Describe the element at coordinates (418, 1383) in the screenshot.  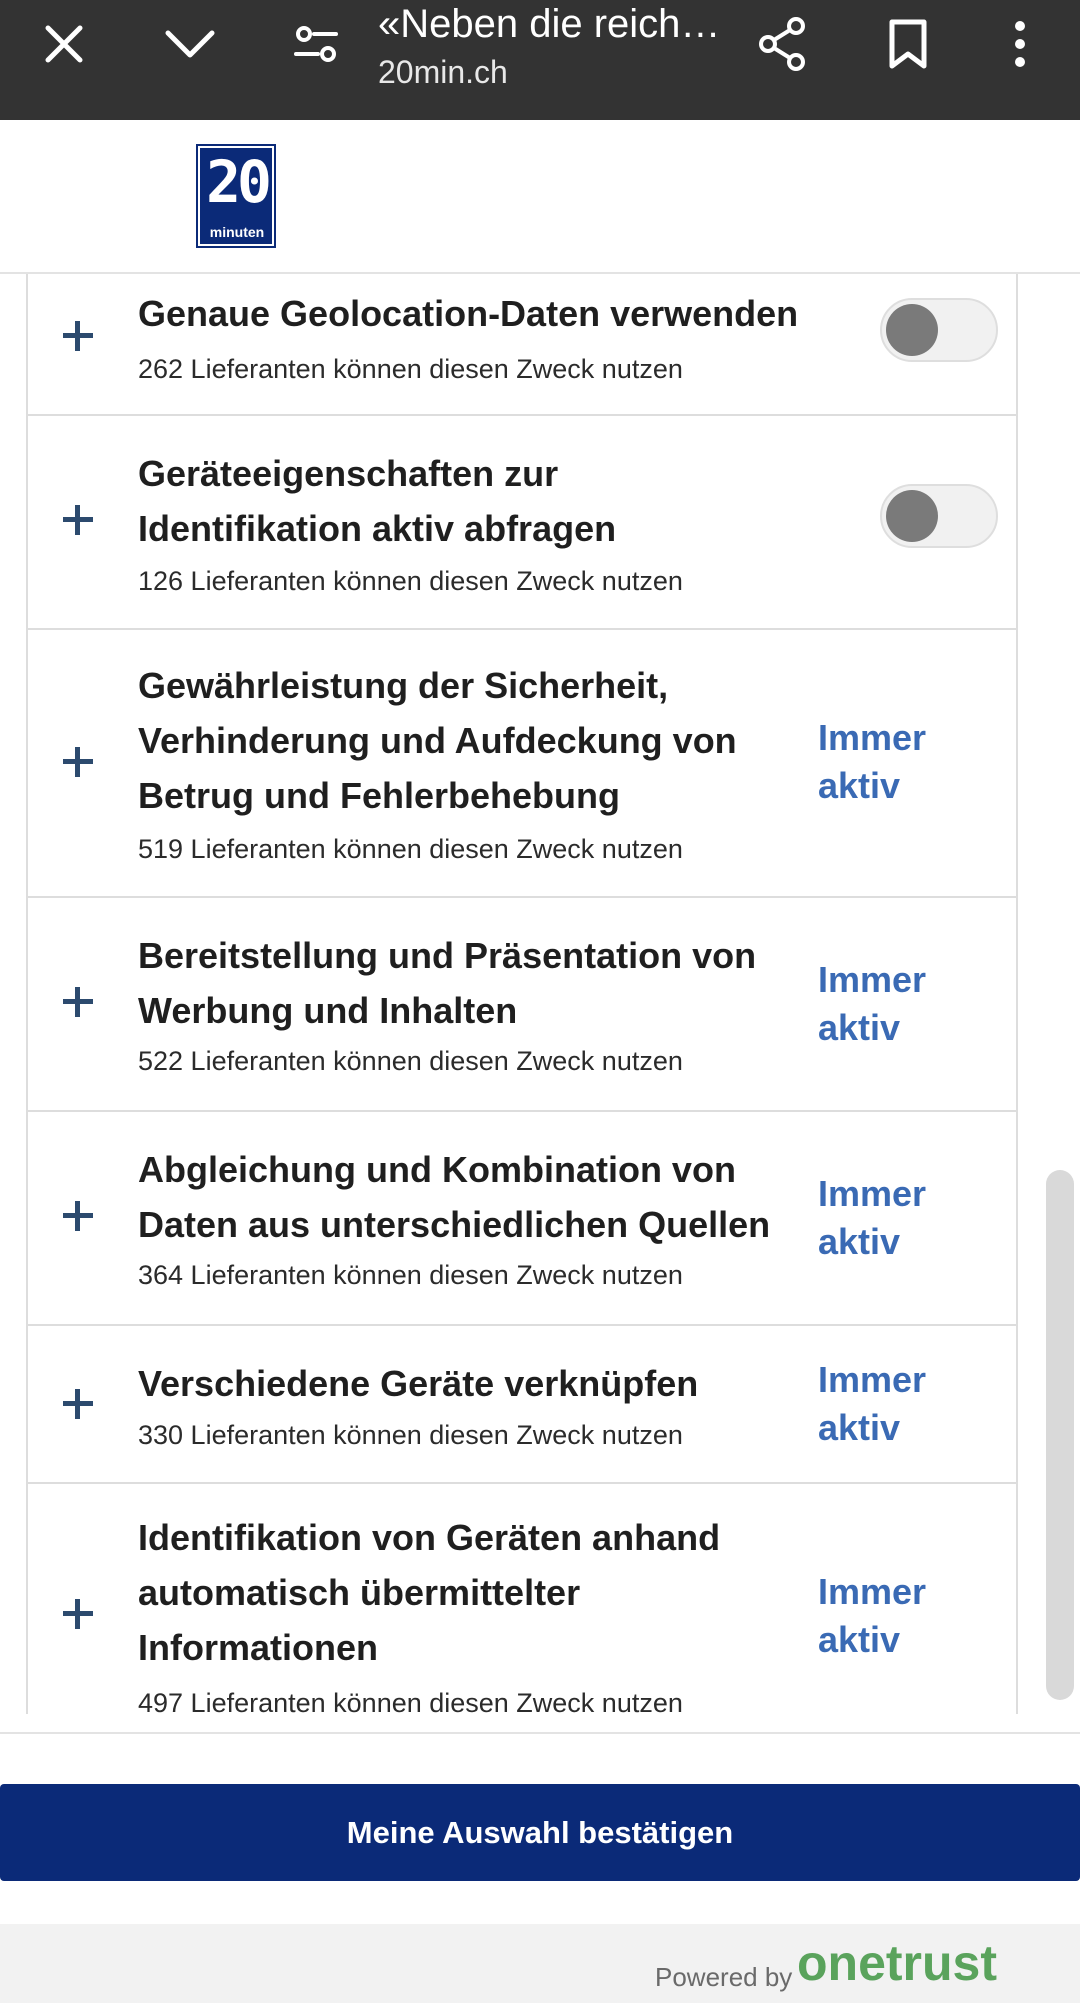
I see `purpose-title: Verschiedene Geräte verknüpfen` at that location.